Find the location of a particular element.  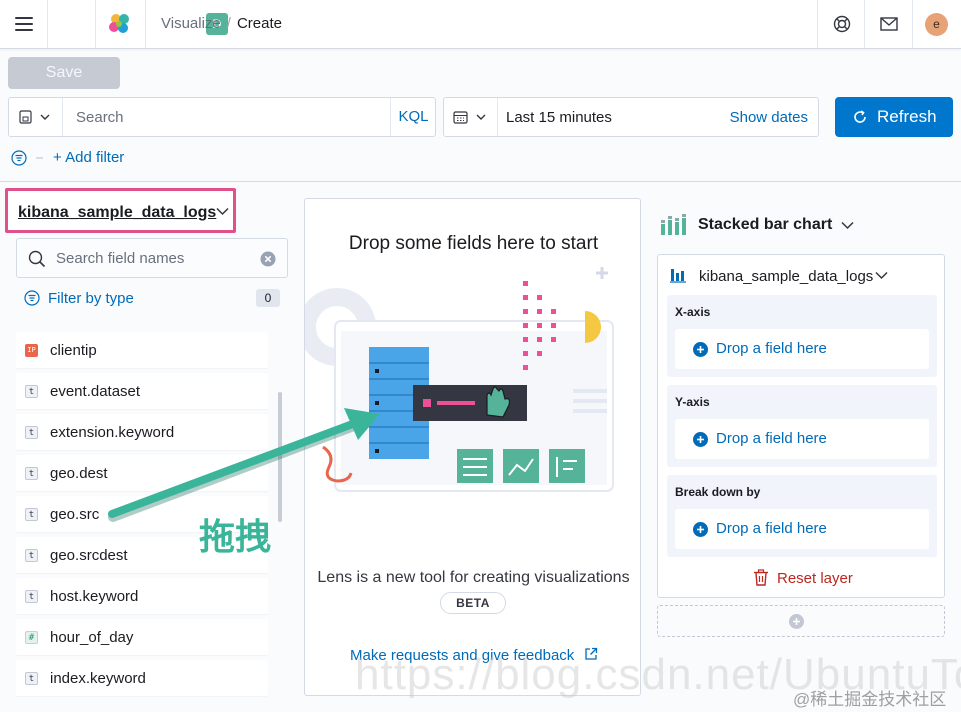

drag-annotation-label: 拖拽 is located at coordinates (235, 536).